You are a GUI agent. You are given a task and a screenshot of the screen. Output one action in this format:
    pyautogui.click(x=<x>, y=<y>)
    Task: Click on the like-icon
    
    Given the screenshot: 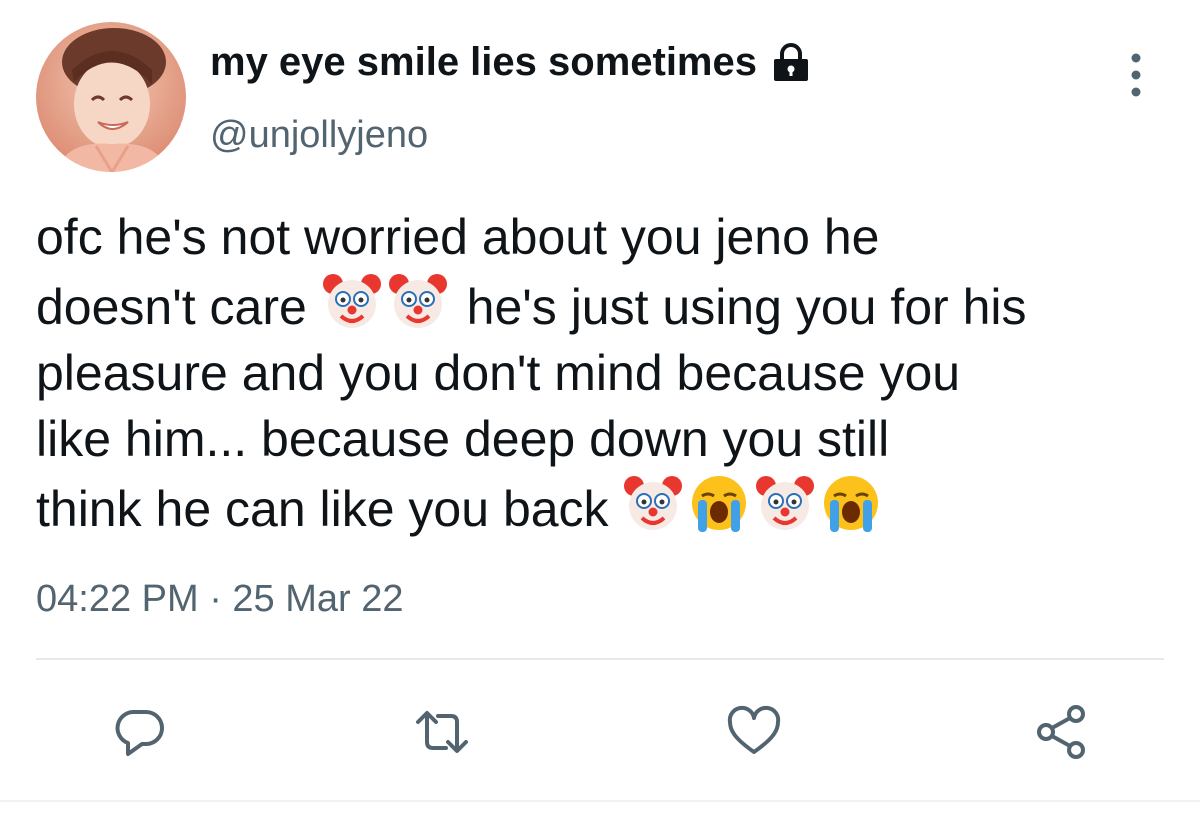 What is the action you would take?
    pyautogui.click(x=754, y=732)
    